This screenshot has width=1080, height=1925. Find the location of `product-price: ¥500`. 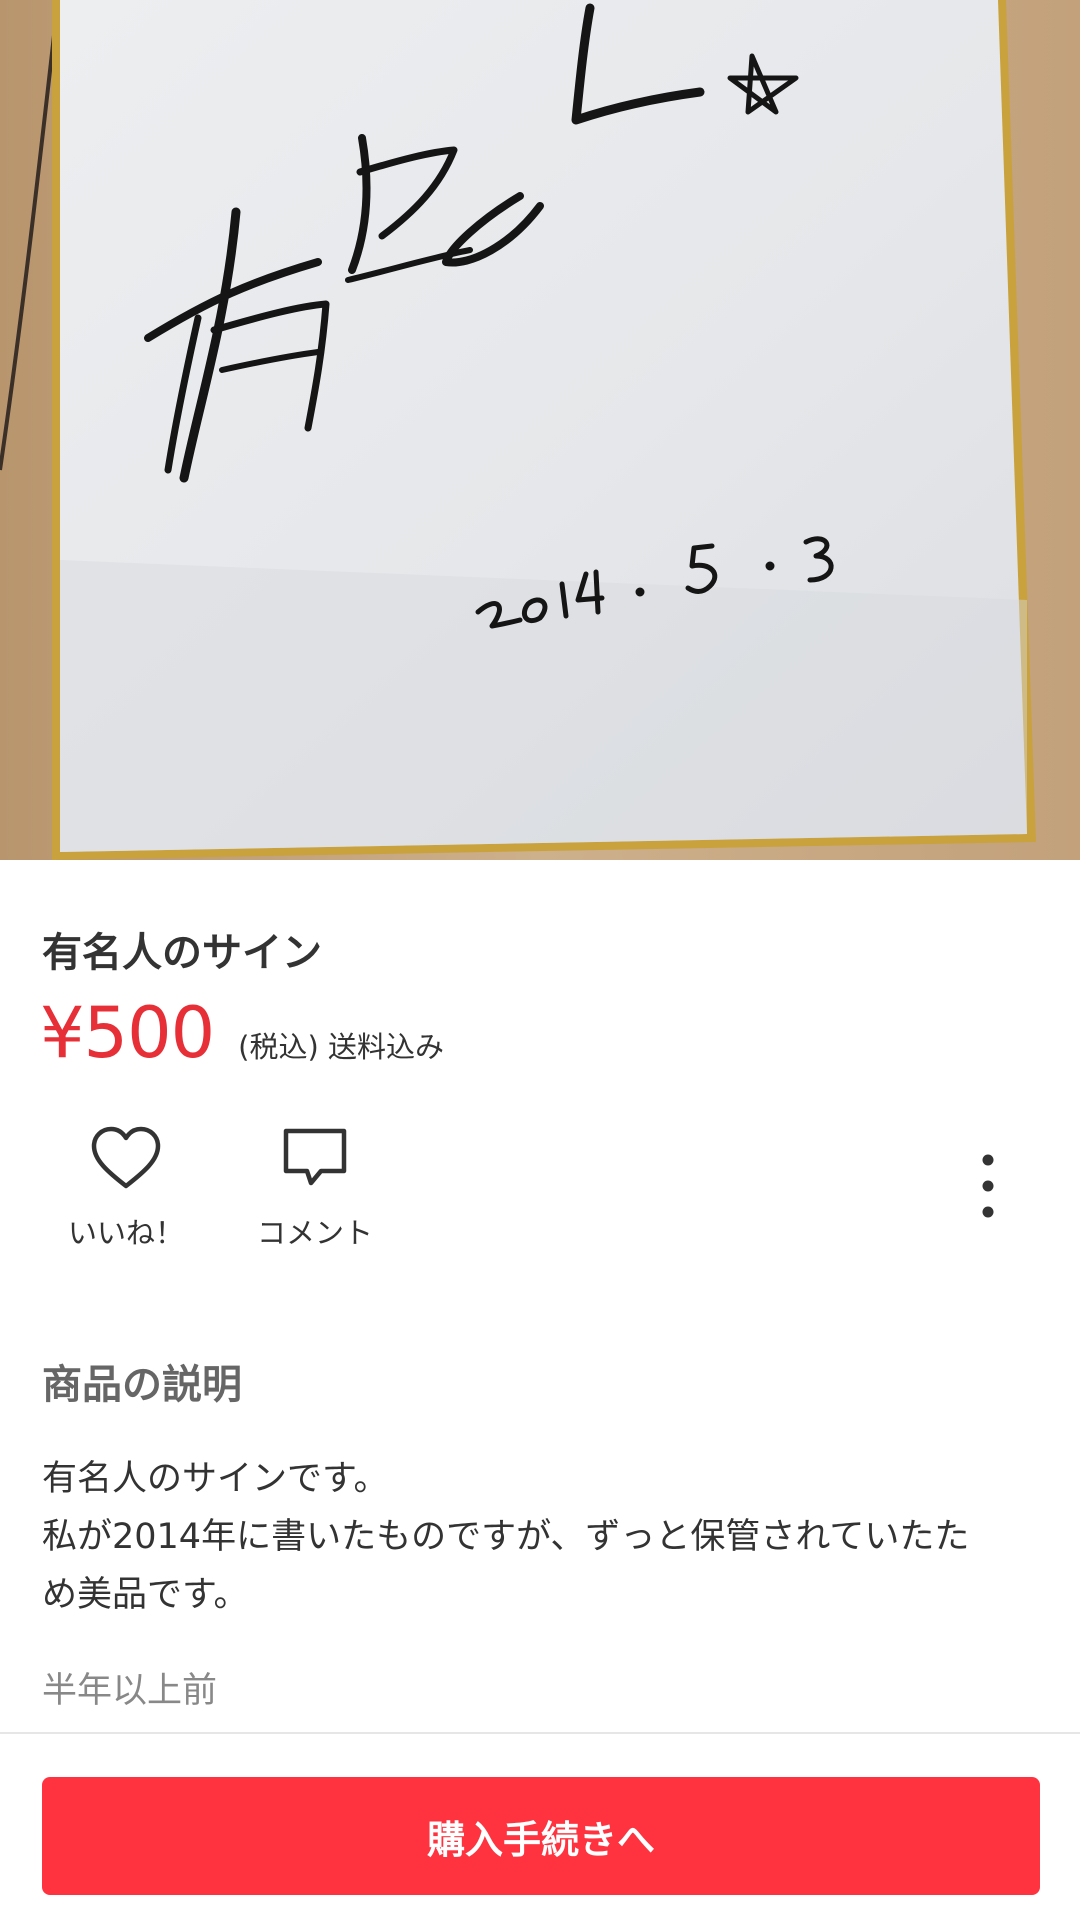

product-price: ¥500 is located at coordinates (127, 1033).